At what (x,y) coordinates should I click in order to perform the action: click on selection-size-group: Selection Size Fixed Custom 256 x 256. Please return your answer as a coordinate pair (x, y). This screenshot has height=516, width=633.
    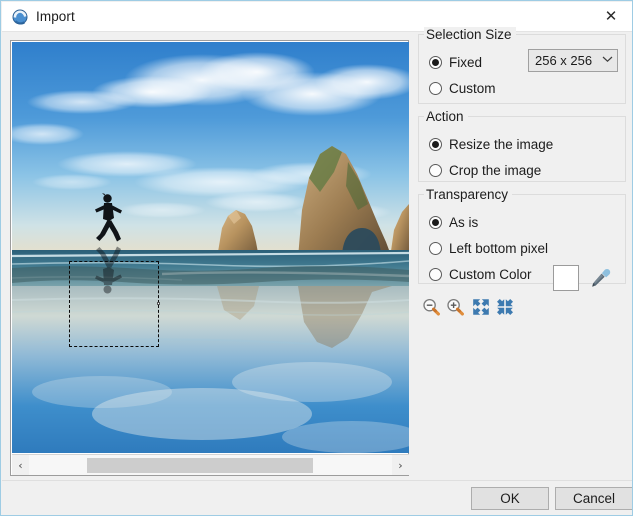
    Looking at the image, I should click on (522, 65).